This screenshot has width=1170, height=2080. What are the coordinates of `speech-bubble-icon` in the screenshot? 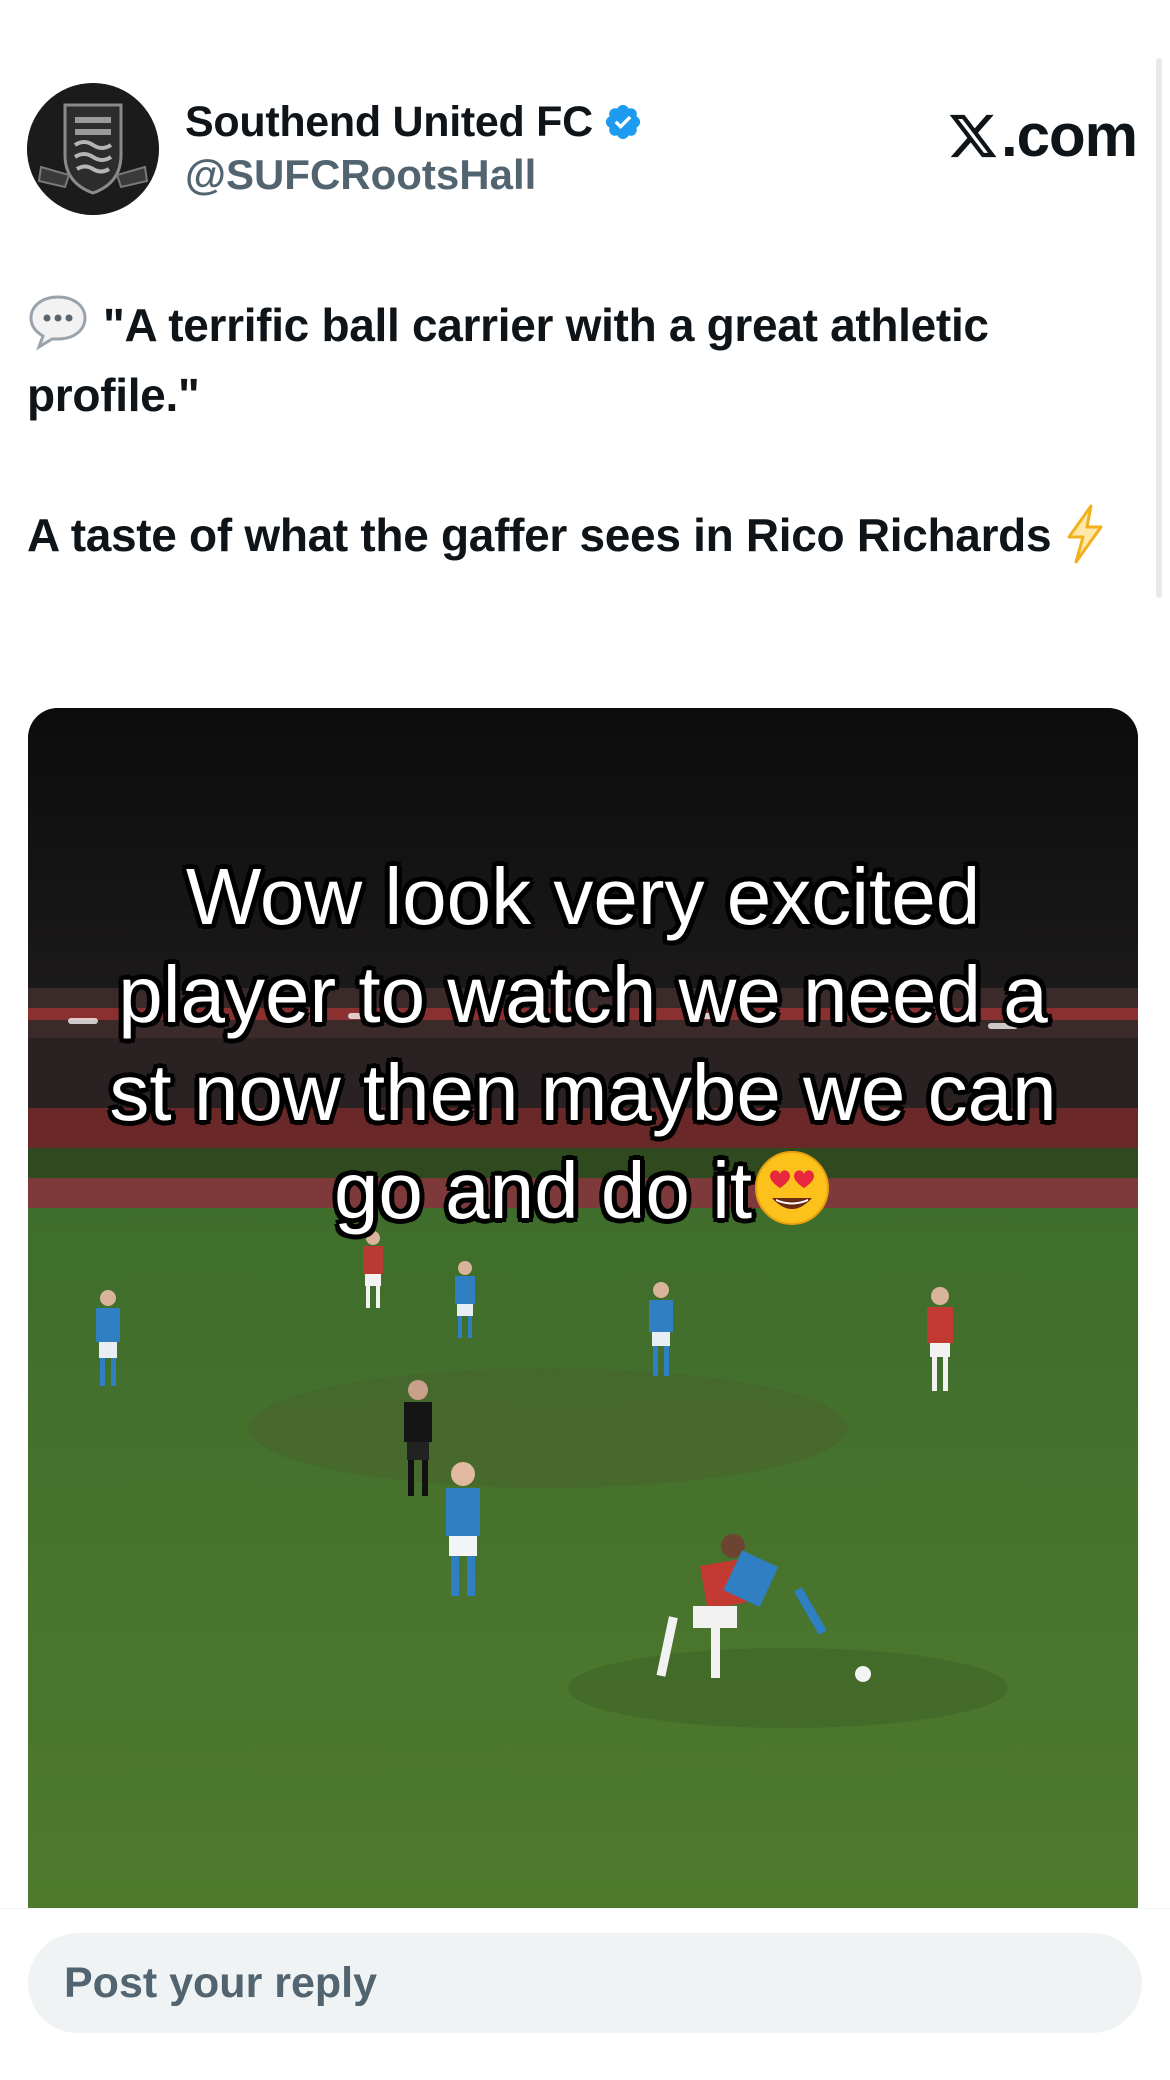 It's located at (58, 323).